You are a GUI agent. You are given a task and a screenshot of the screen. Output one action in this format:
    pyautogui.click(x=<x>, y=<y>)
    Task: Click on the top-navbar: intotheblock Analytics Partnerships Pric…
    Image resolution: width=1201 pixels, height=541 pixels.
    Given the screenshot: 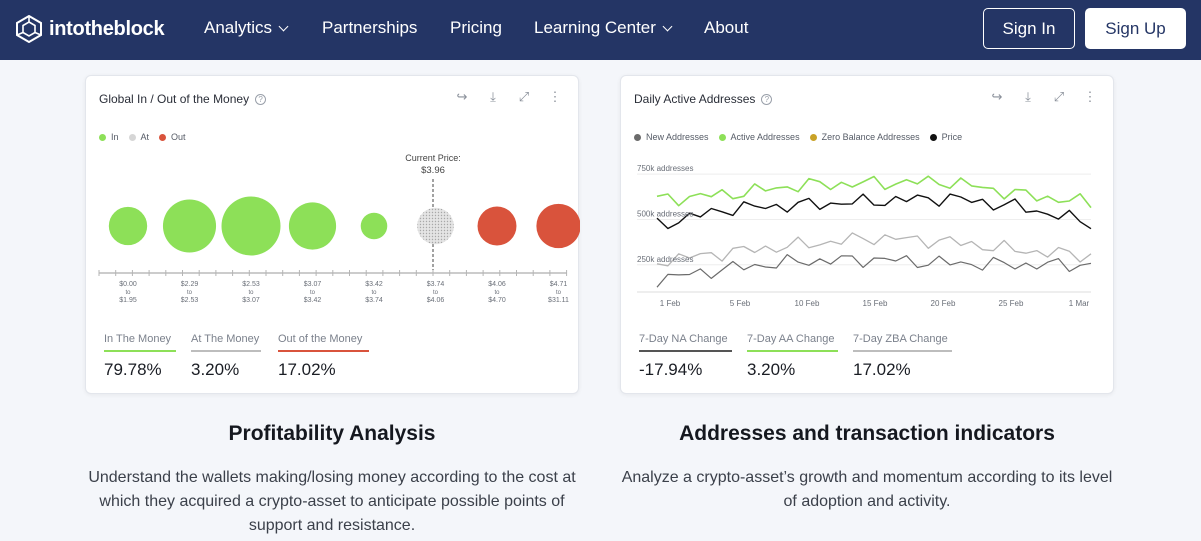 What is the action you would take?
    pyautogui.click(x=600, y=30)
    